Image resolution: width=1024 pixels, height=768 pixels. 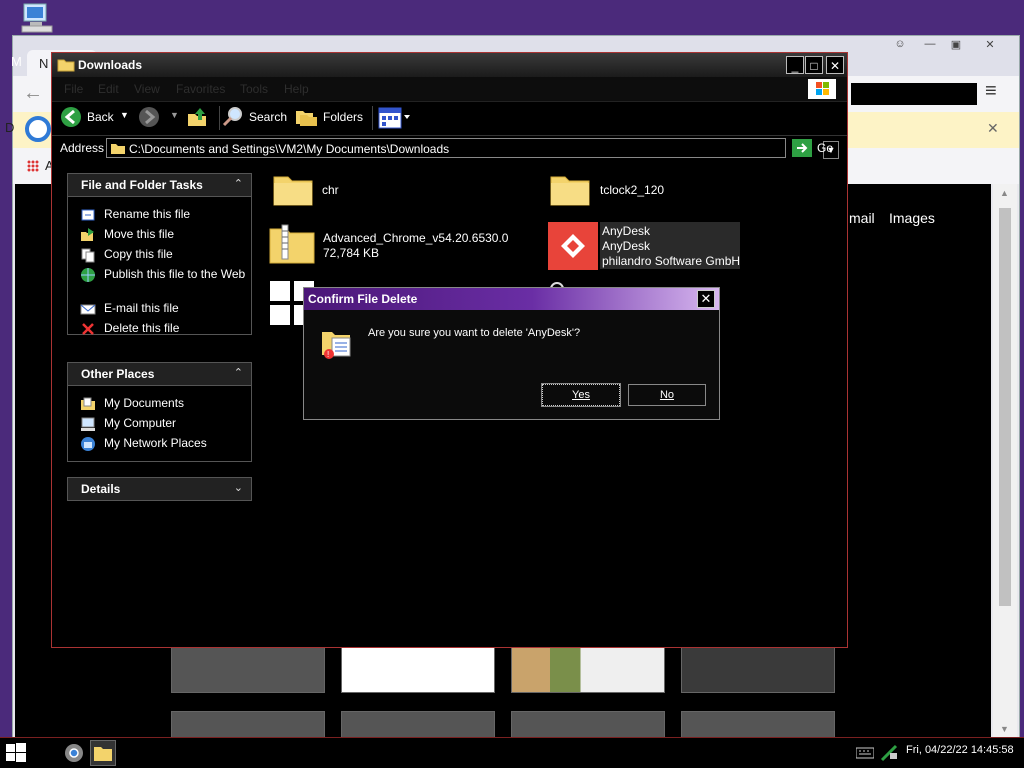 I want to click on search-button, so click(x=233, y=118).